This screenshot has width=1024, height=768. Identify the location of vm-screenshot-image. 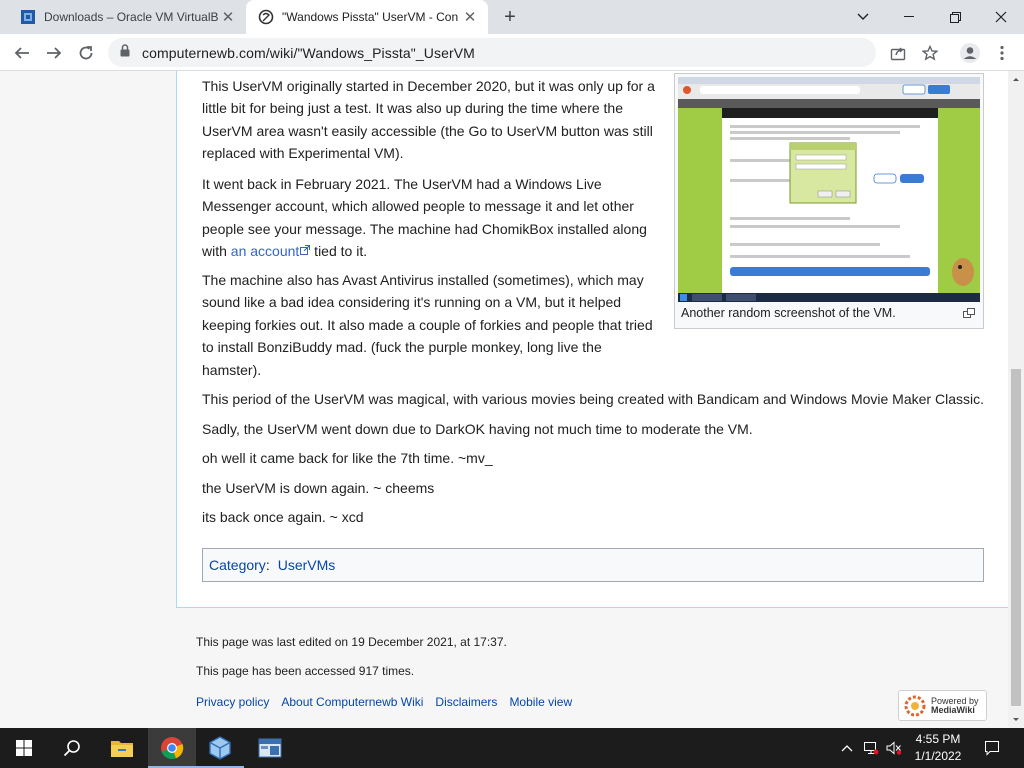
(829, 189).